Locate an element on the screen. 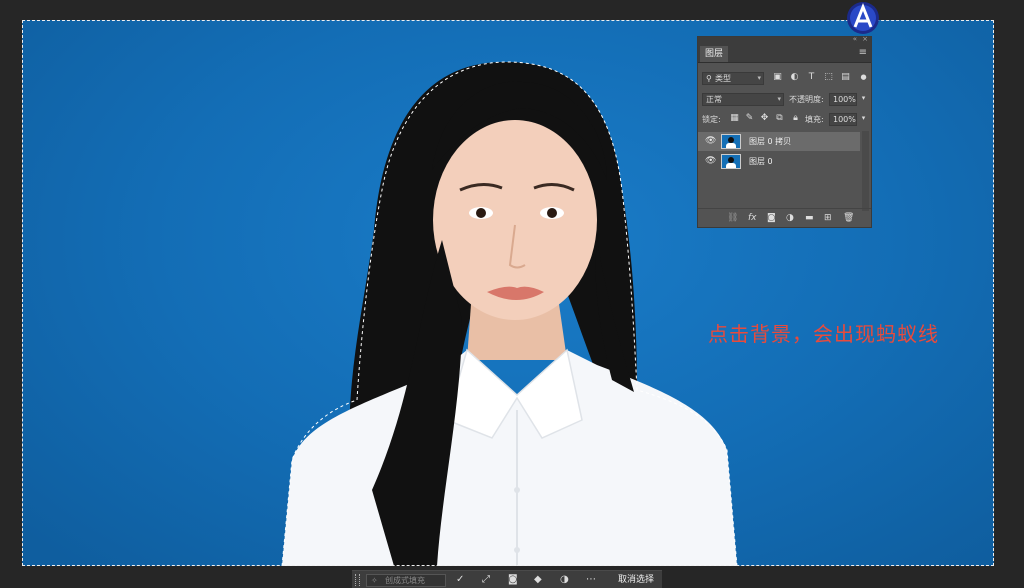 This screenshot has height=588, width=1024. close-icon: × is located at coordinates (865, 39).